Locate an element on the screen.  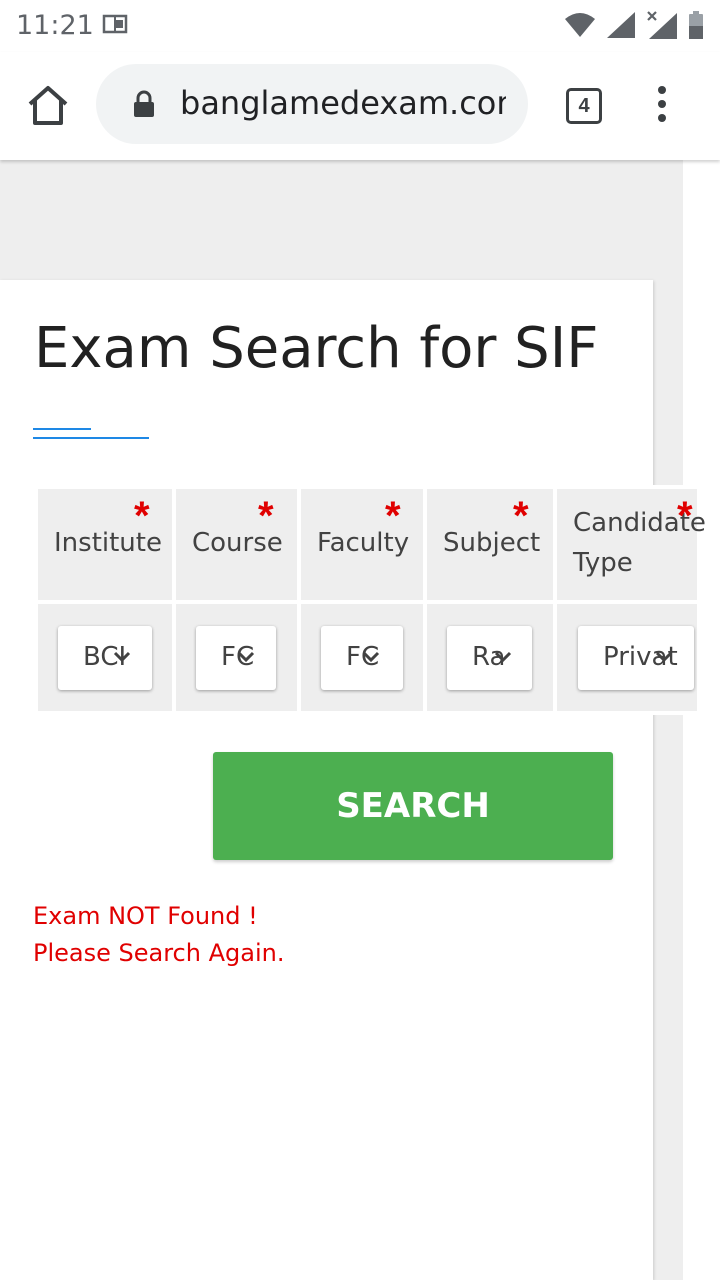
signal-icon is located at coordinates (621, 27).